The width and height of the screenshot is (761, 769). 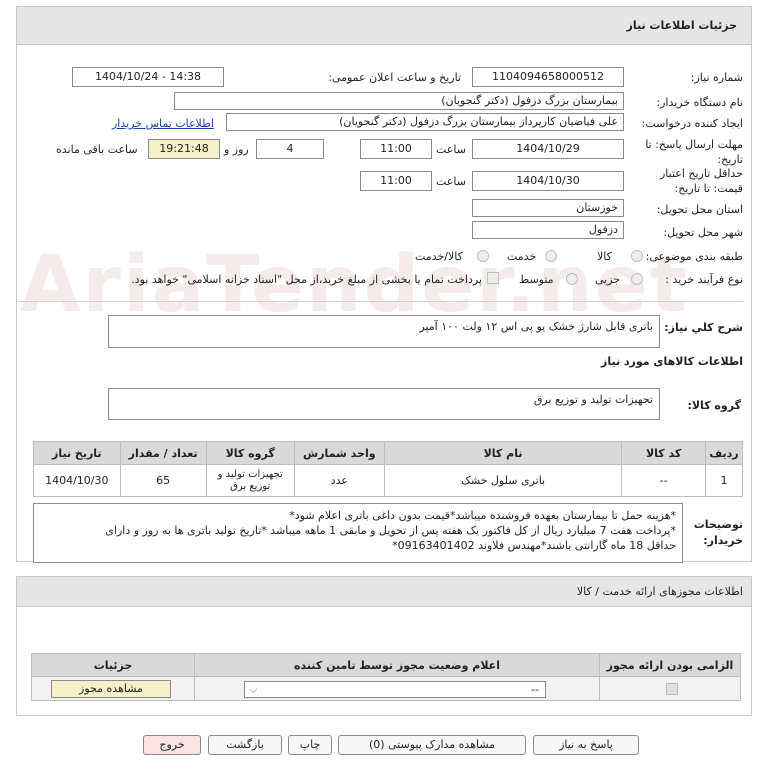 What do you see at coordinates (236, 149) in the screenshot?
I see `days-label: روز و` at bounding box center [236, 149].